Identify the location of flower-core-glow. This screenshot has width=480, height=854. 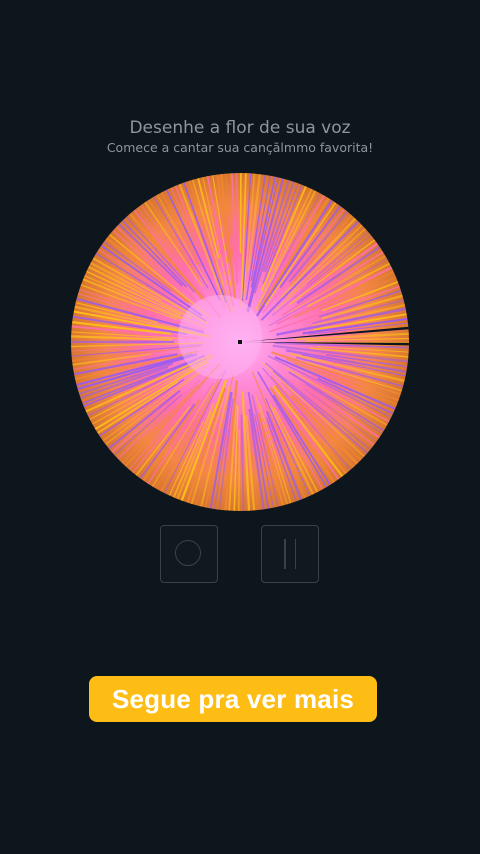
(220, 337).